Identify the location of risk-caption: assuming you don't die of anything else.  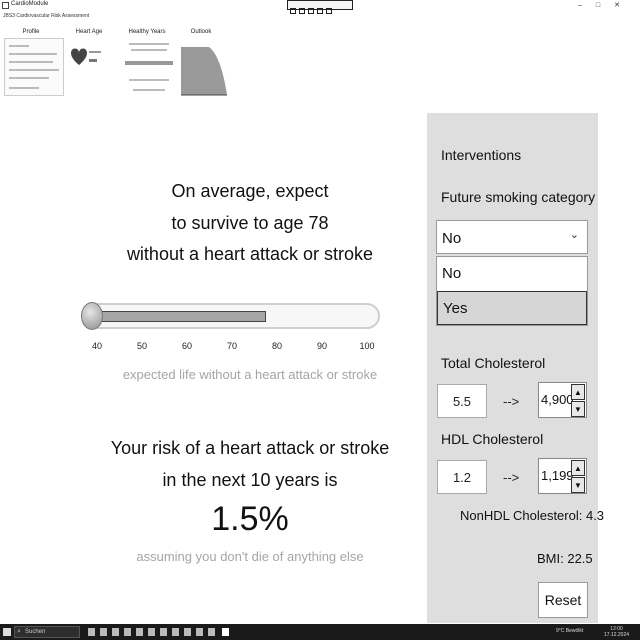
(250, 556).